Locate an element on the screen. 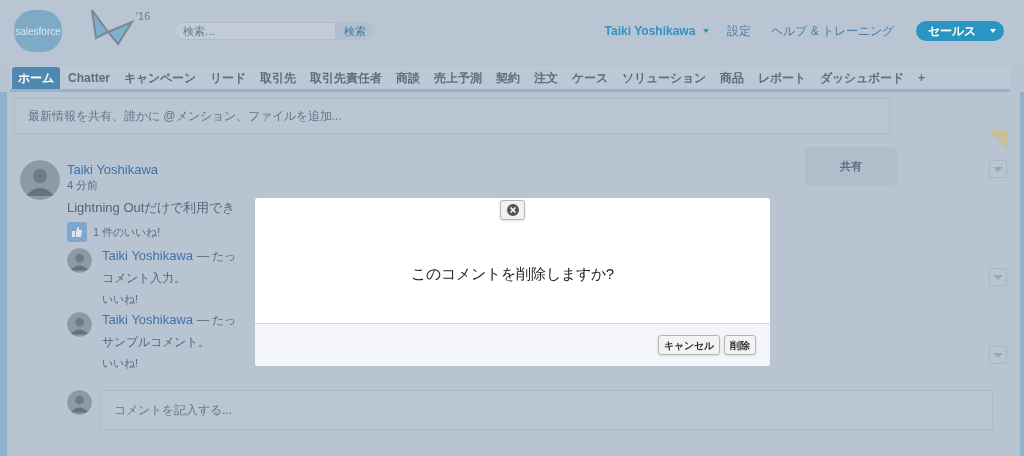  close-icon is located at coordinates (512, 210).